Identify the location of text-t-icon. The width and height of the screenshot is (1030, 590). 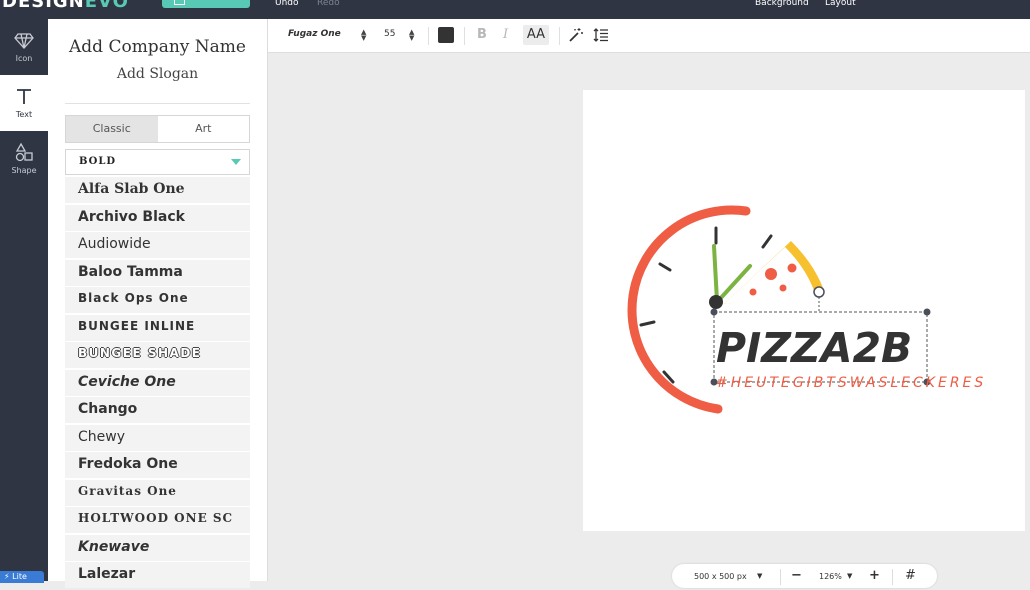
(24, 96).